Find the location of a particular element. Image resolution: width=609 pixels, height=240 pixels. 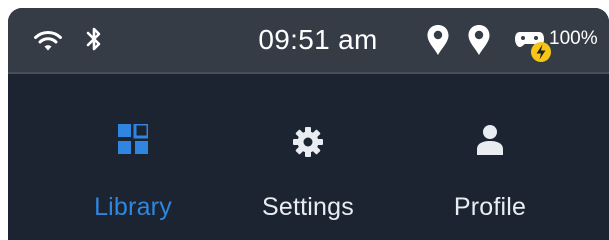

battery-percentage: 100% is located at coordinates (573, 38).